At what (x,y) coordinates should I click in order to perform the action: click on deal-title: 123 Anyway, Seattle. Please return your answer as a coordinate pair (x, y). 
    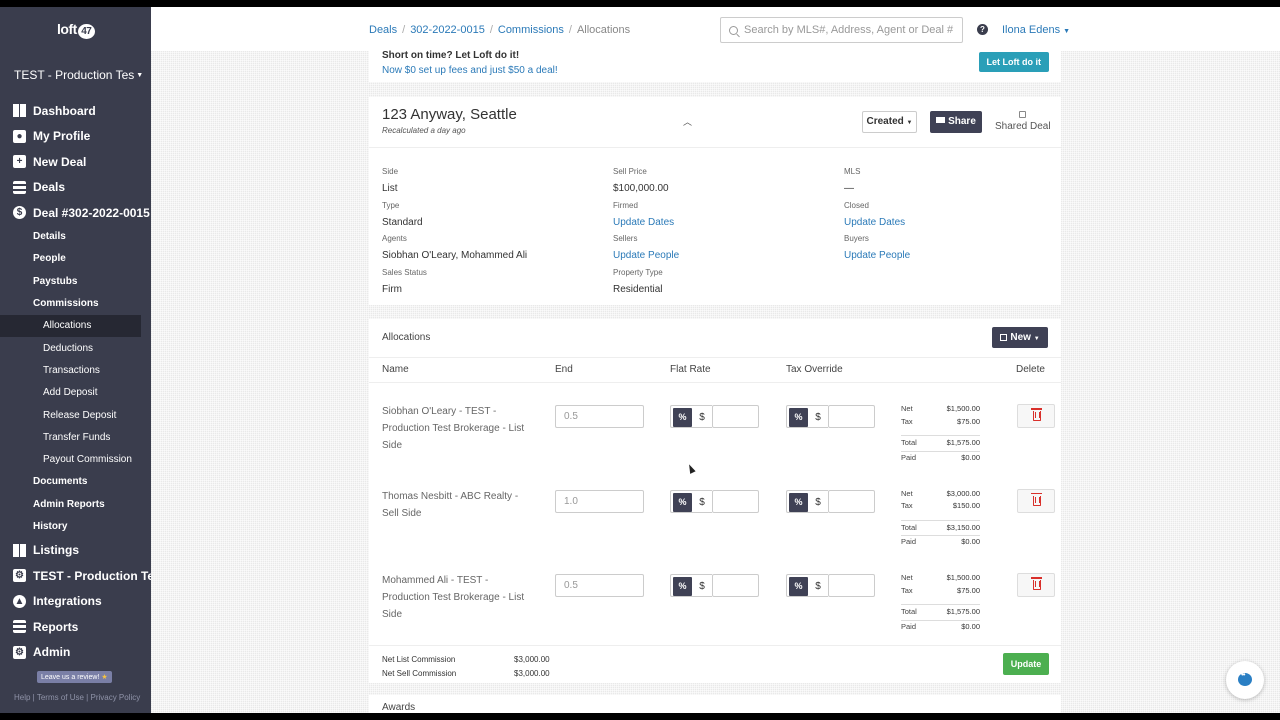
    Looking at the image, I should click on (449, 114).